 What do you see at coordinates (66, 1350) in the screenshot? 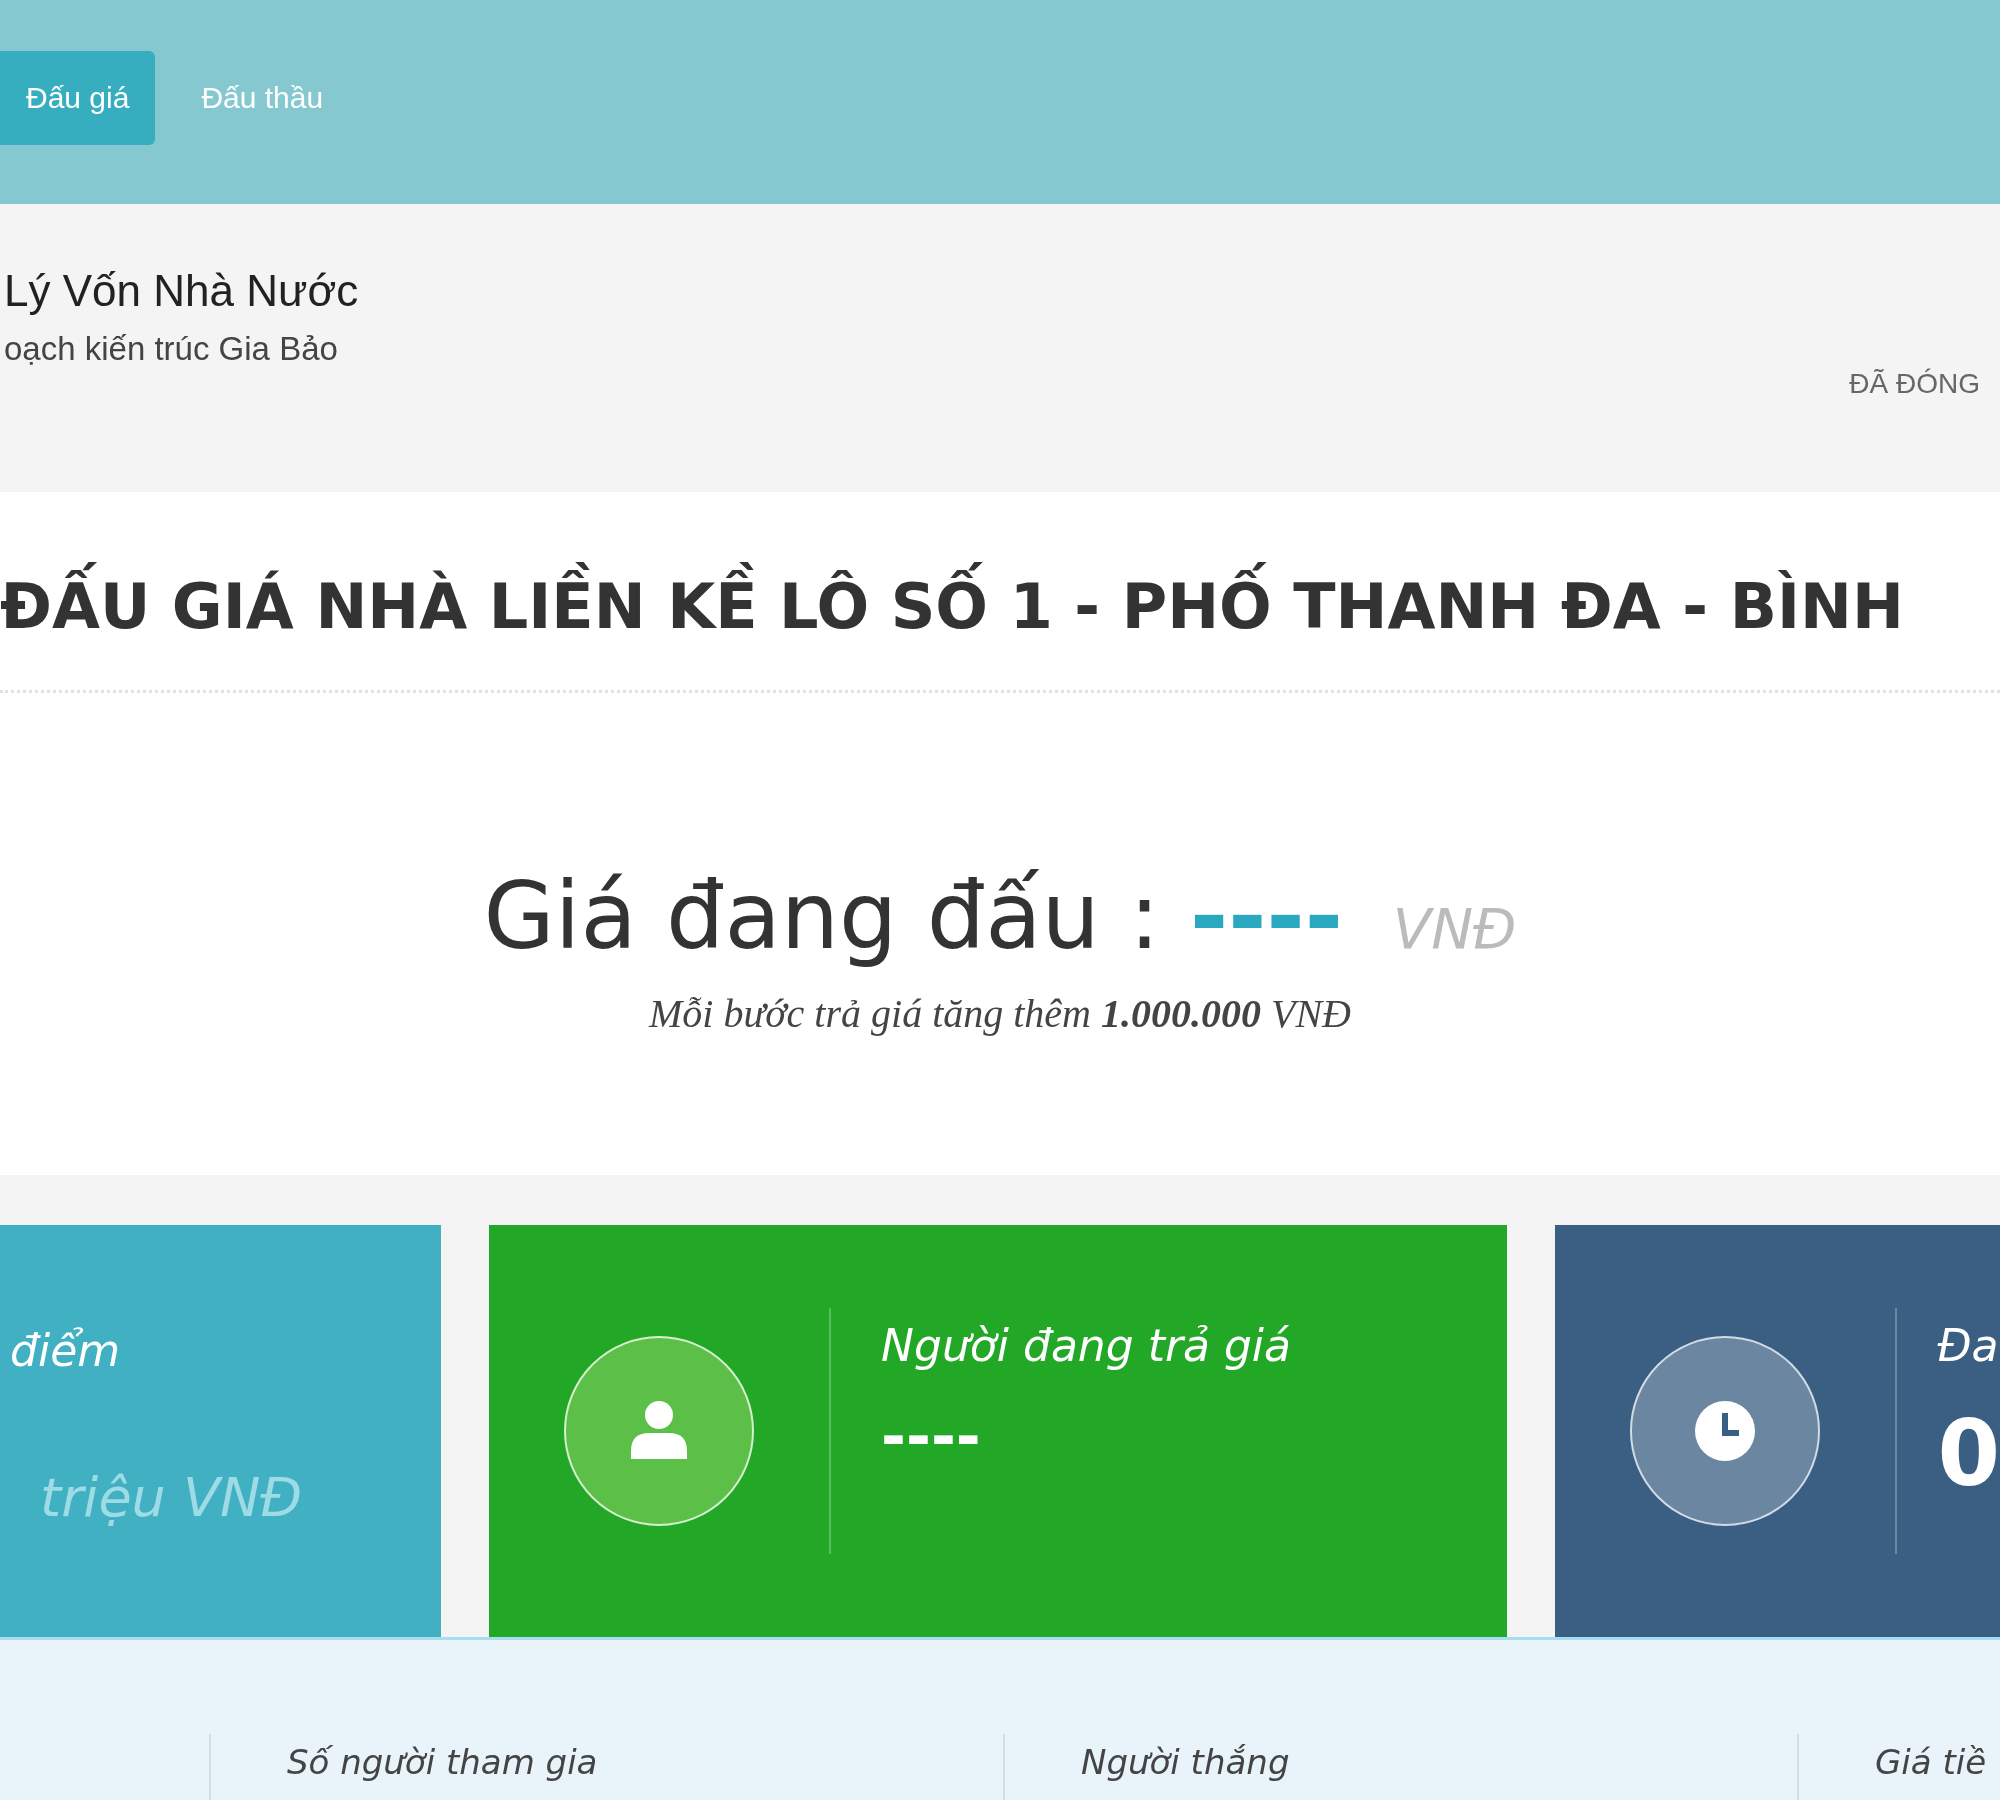
I see `card-label: điểm` at bounding box center [66, 1350].